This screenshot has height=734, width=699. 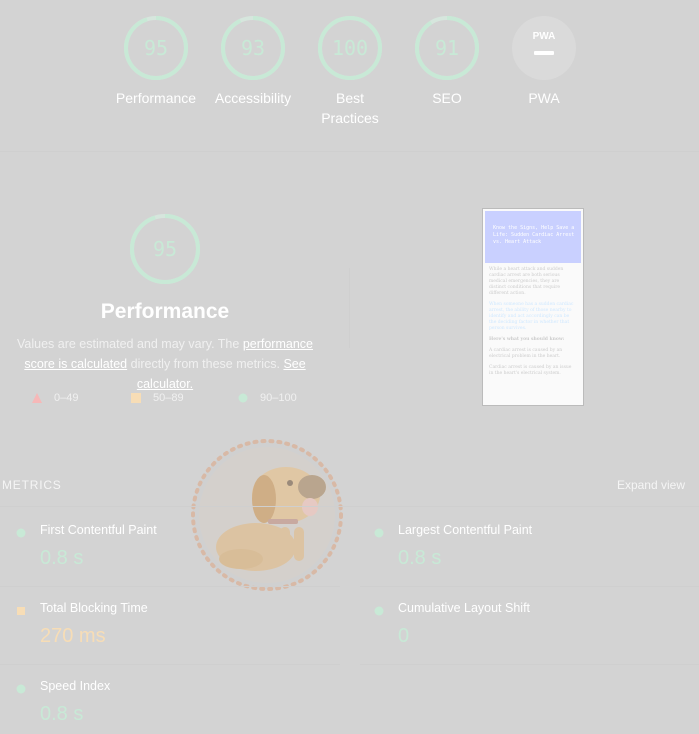 I want to click on gauge-pwa: PWA PWA, so click(x=544, y=61).